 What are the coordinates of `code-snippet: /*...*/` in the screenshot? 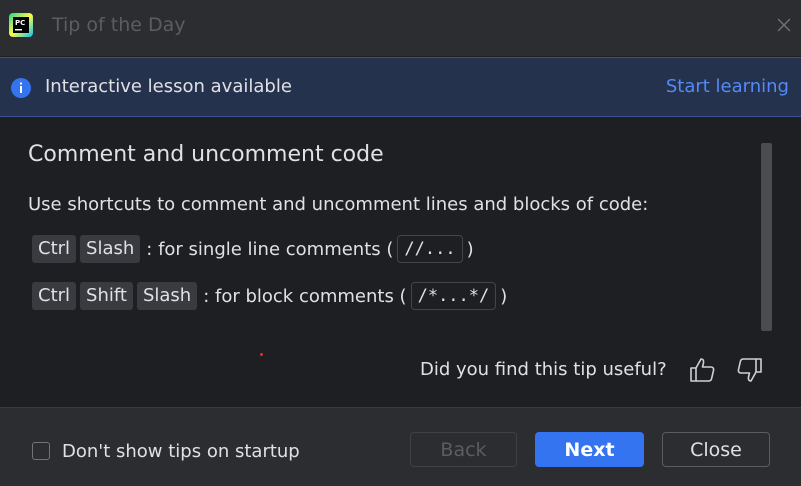 It's located at (453, 296).